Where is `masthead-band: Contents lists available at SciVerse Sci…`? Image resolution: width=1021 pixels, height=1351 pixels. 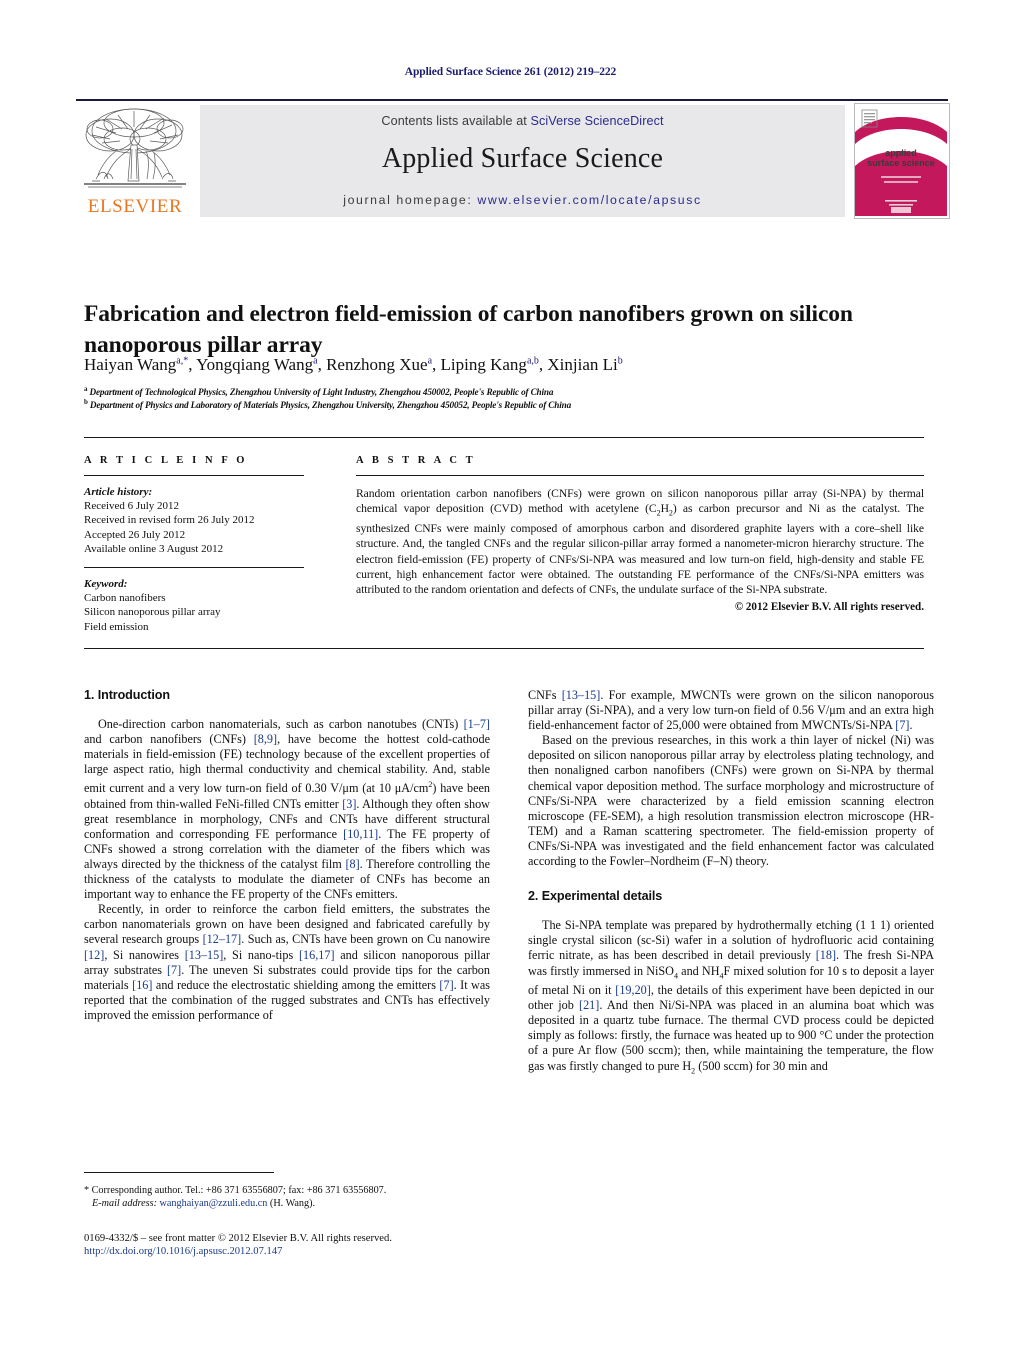 masthead-band: Contents lists available at SciVerse Sci… is located at coordinates (522, 161).